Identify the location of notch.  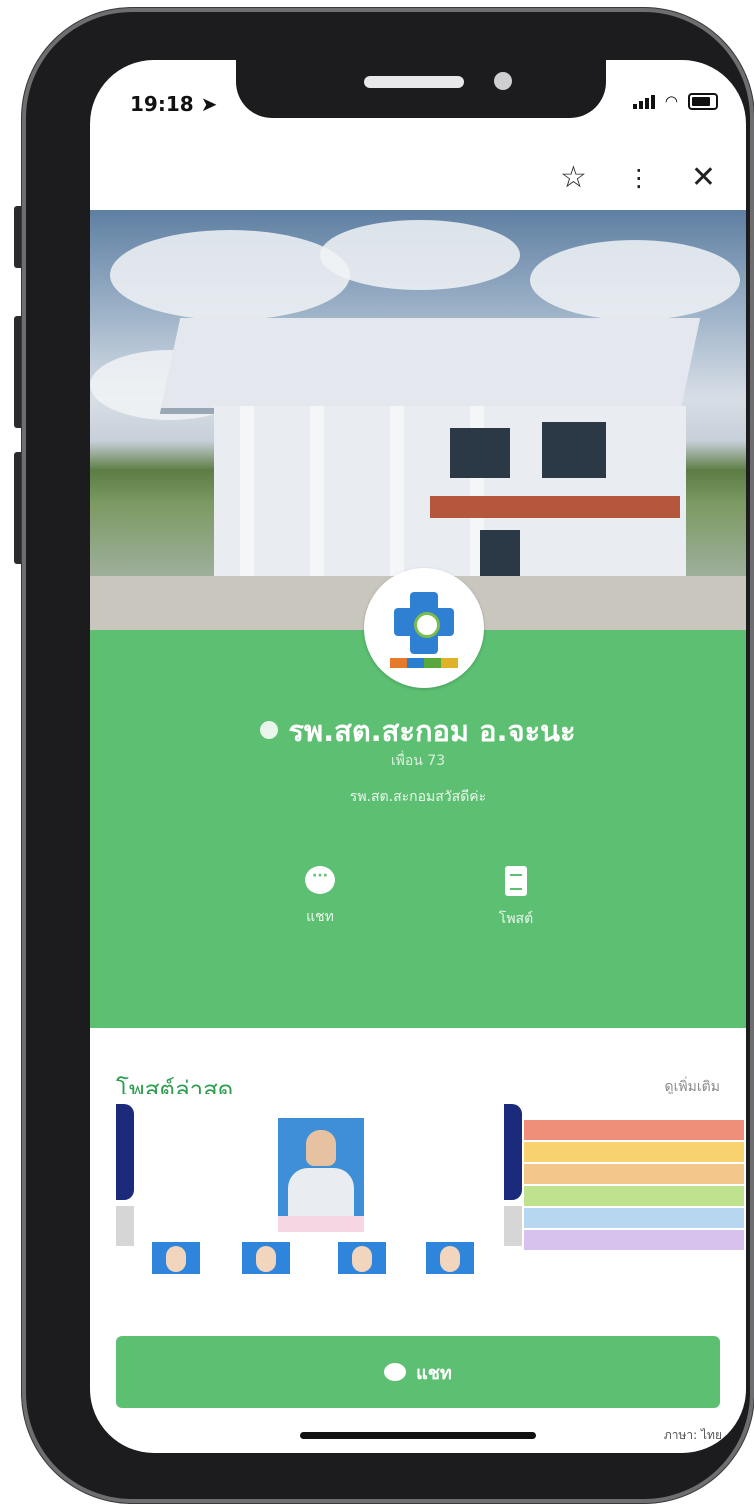
(421, 89).